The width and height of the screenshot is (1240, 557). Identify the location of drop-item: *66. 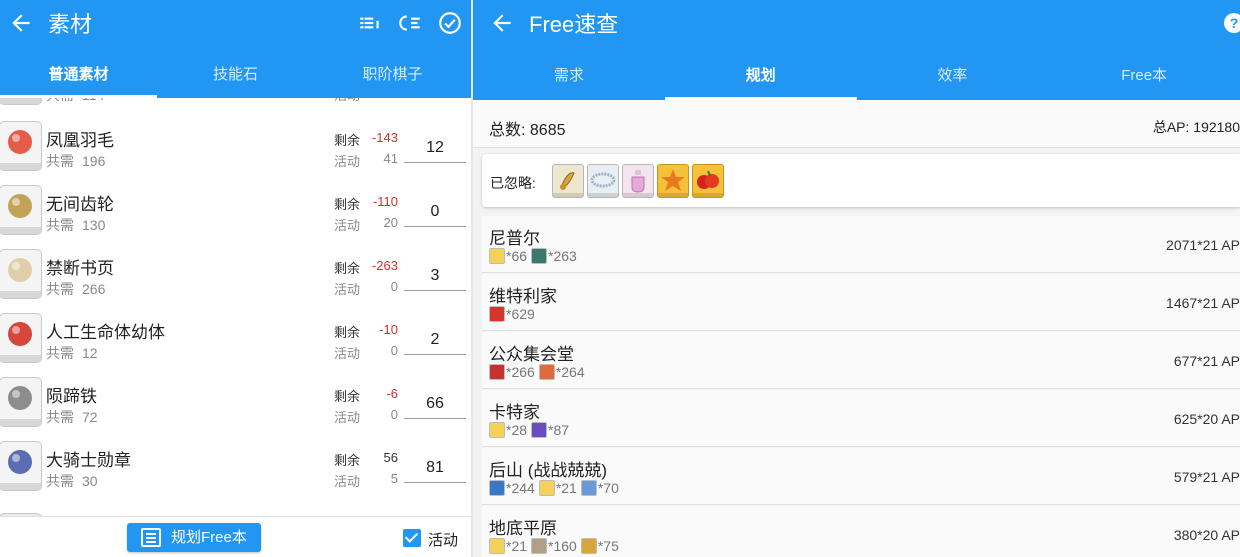
(508, 256).